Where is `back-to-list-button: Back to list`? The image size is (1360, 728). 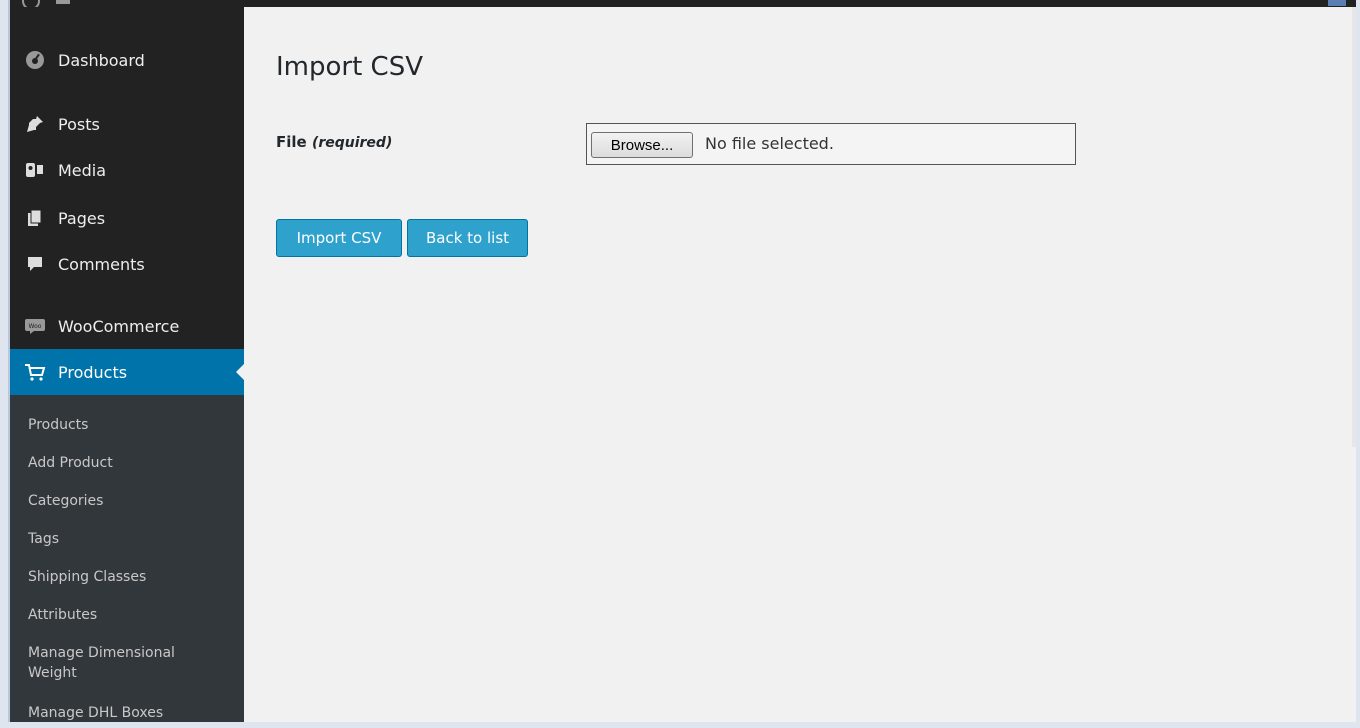 back-to-list-button: Back to list is located at coordinates (467, 238).